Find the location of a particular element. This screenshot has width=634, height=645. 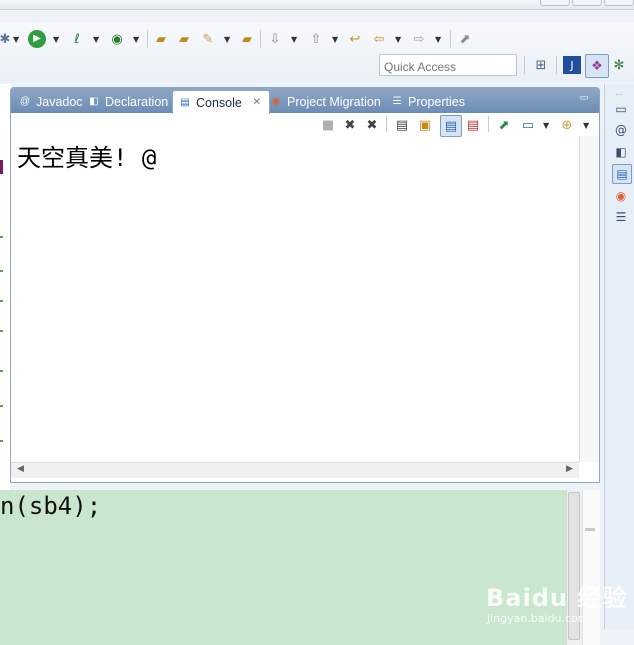

declaration-icon: ◧ is located at coordinates (94, 101).